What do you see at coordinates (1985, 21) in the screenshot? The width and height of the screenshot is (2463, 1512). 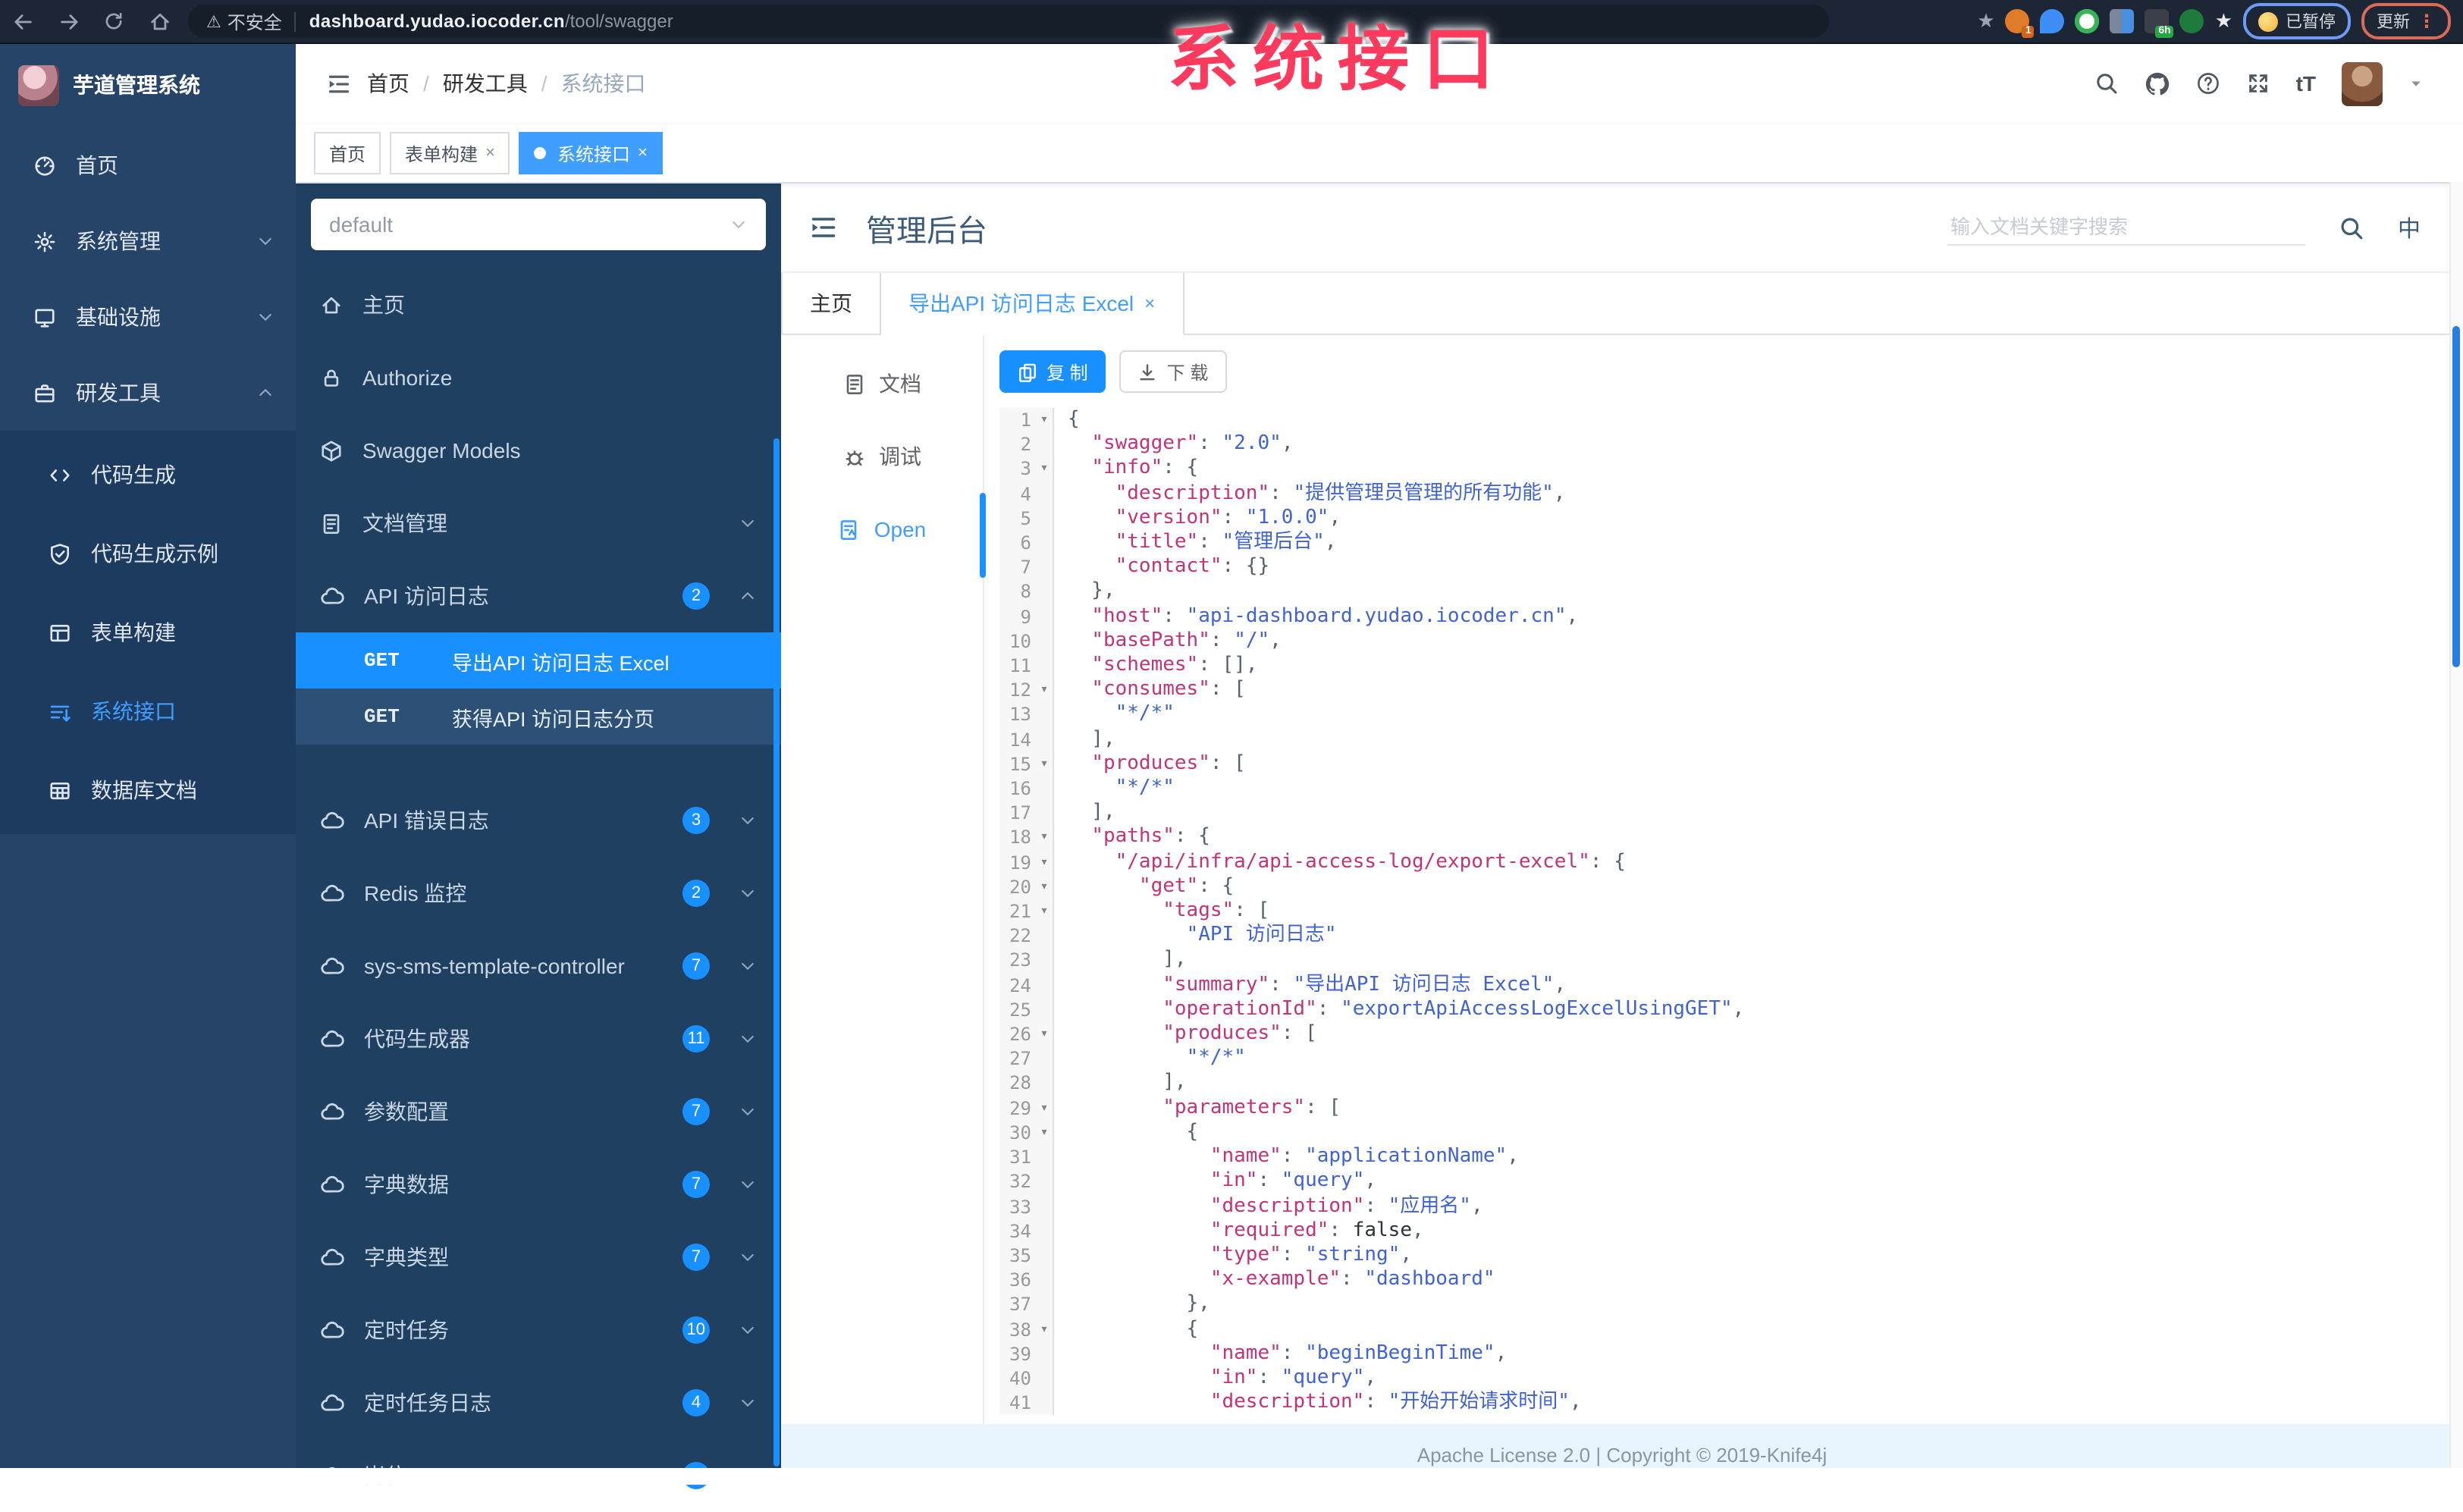 I see `bookmark-star-icon: ★` at bounding box center [1985, 21].